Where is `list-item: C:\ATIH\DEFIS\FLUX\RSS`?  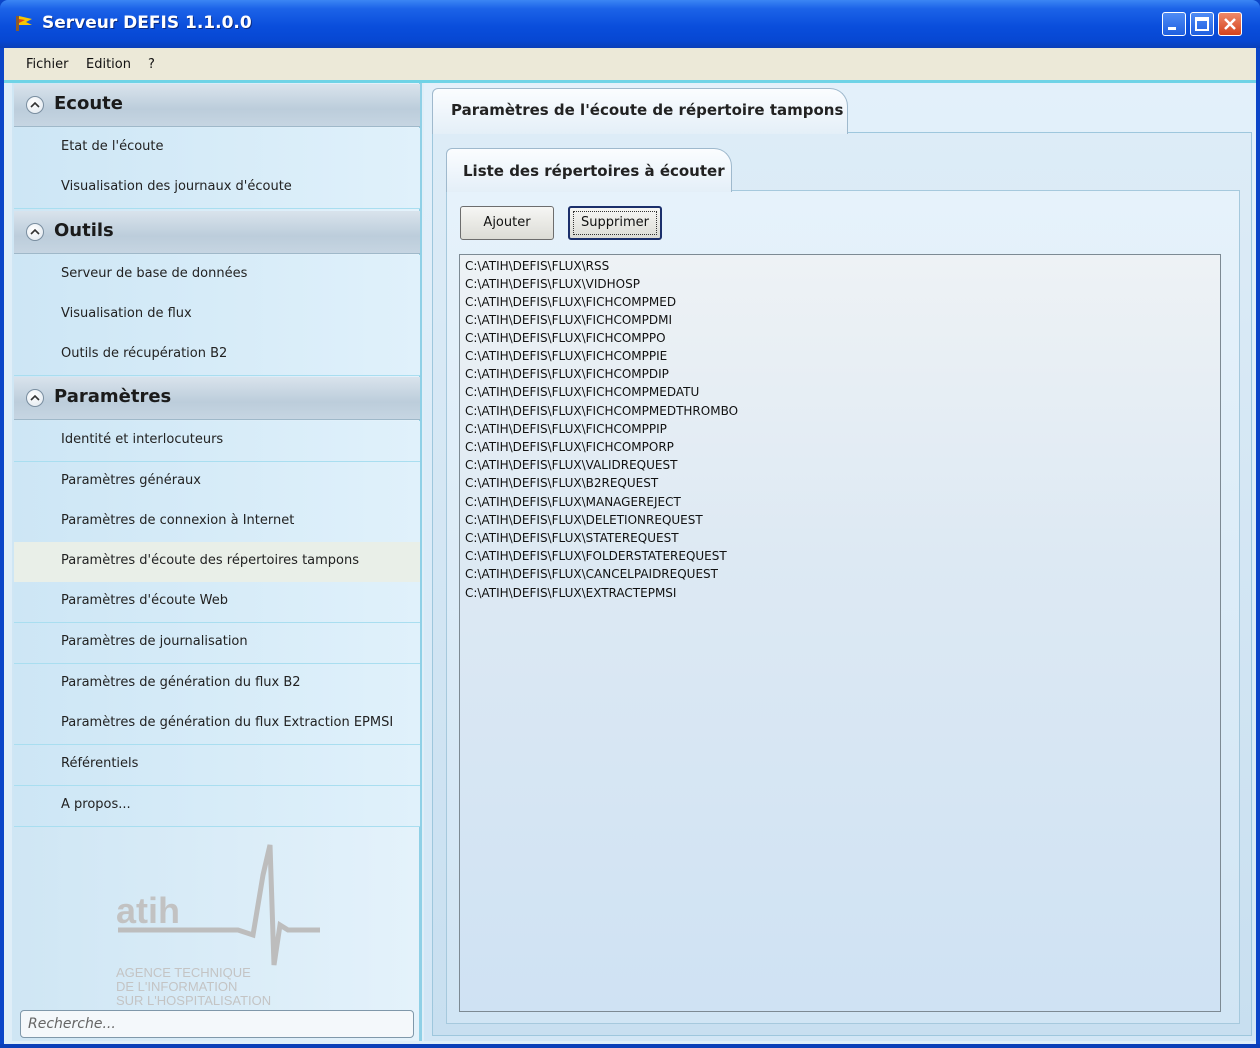
list-item: C:\ATIH\DEFIS\FLUX\RSS is located at coordinates (537, 266).